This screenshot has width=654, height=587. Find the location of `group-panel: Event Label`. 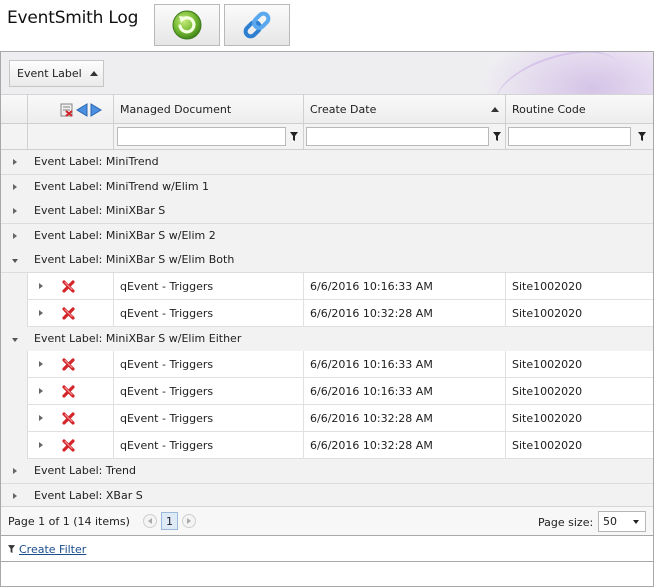

group-panel: Event Label is located at coordinates (327, 73).